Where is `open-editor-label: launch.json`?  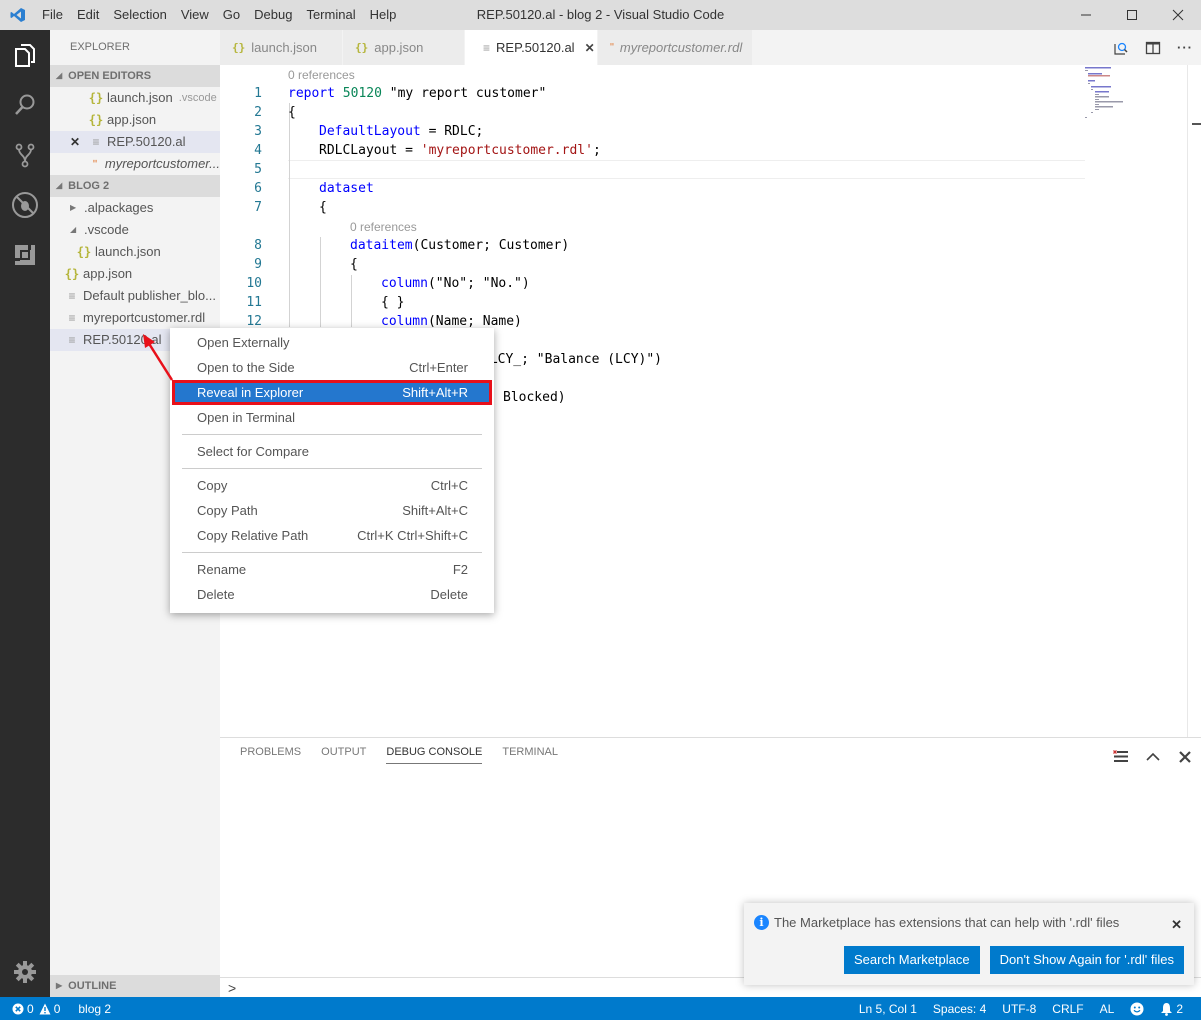 open-editor-label: launch.json is located at coordinates (140, 97).